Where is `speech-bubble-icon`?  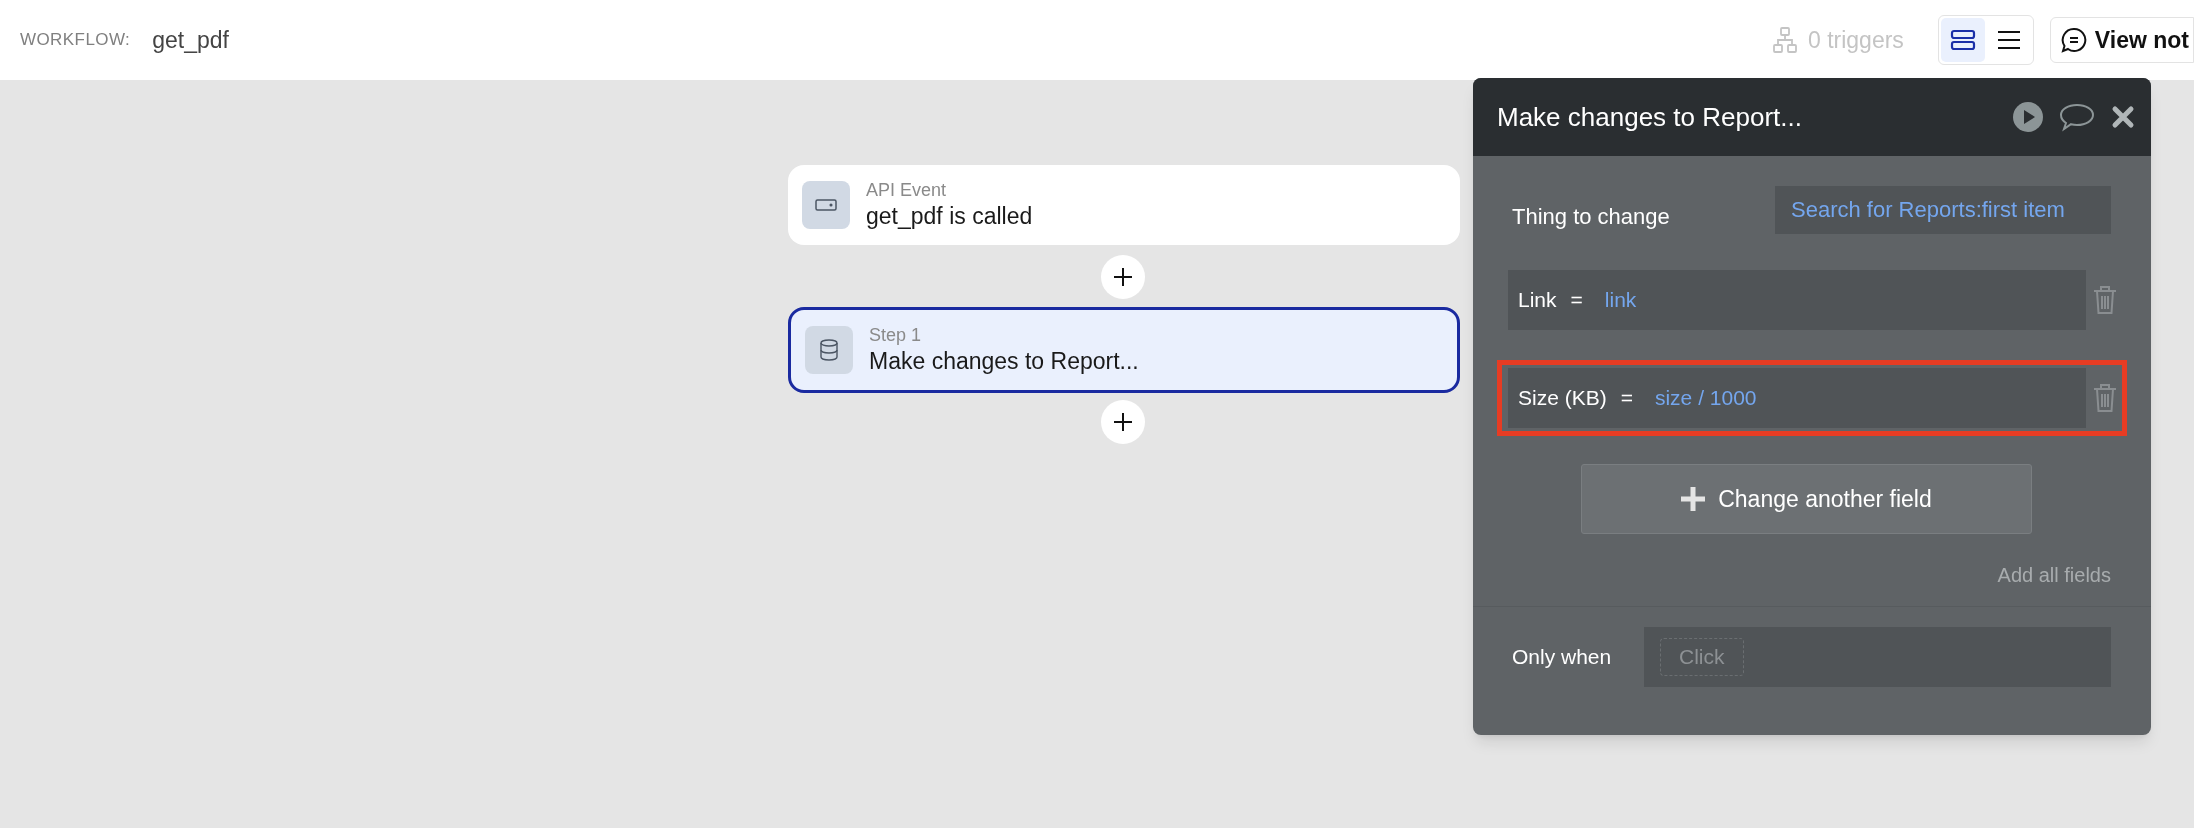
speech-bubble-icon is located at coordinates (2077, 117).